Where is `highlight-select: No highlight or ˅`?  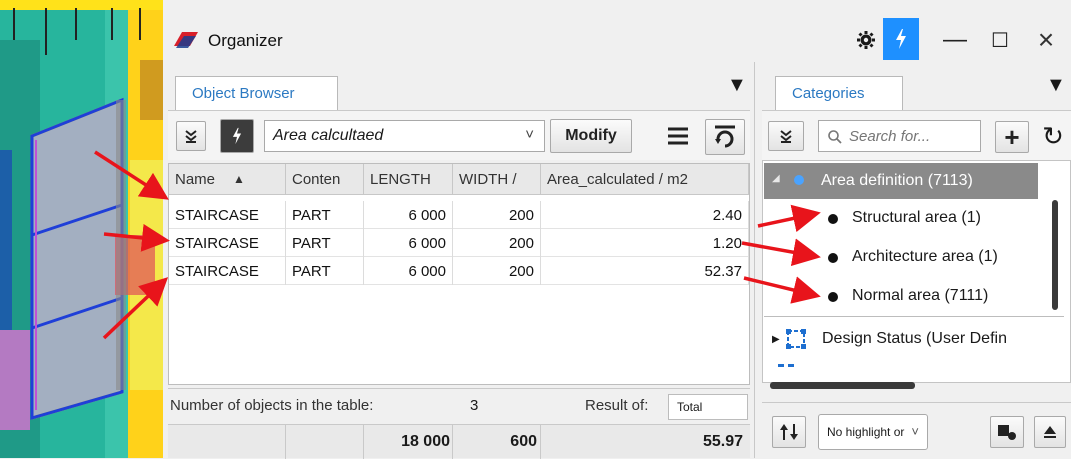
highlight-select: No highlight or ˅ is located at coordinates (873, 432).